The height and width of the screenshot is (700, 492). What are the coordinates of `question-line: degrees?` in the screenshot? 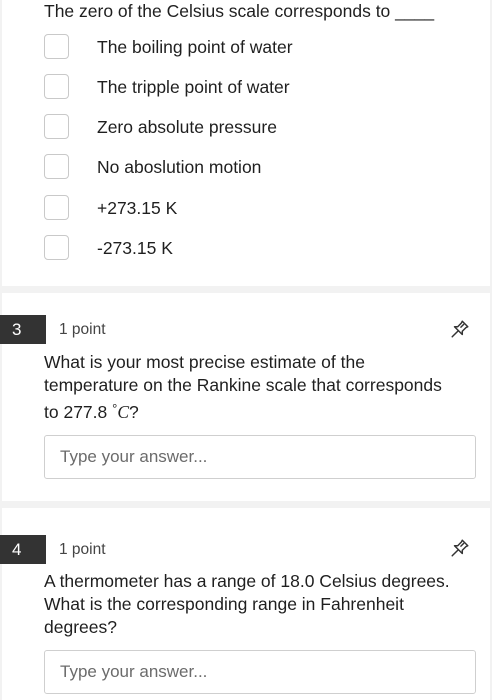 It's located at (80, 627).